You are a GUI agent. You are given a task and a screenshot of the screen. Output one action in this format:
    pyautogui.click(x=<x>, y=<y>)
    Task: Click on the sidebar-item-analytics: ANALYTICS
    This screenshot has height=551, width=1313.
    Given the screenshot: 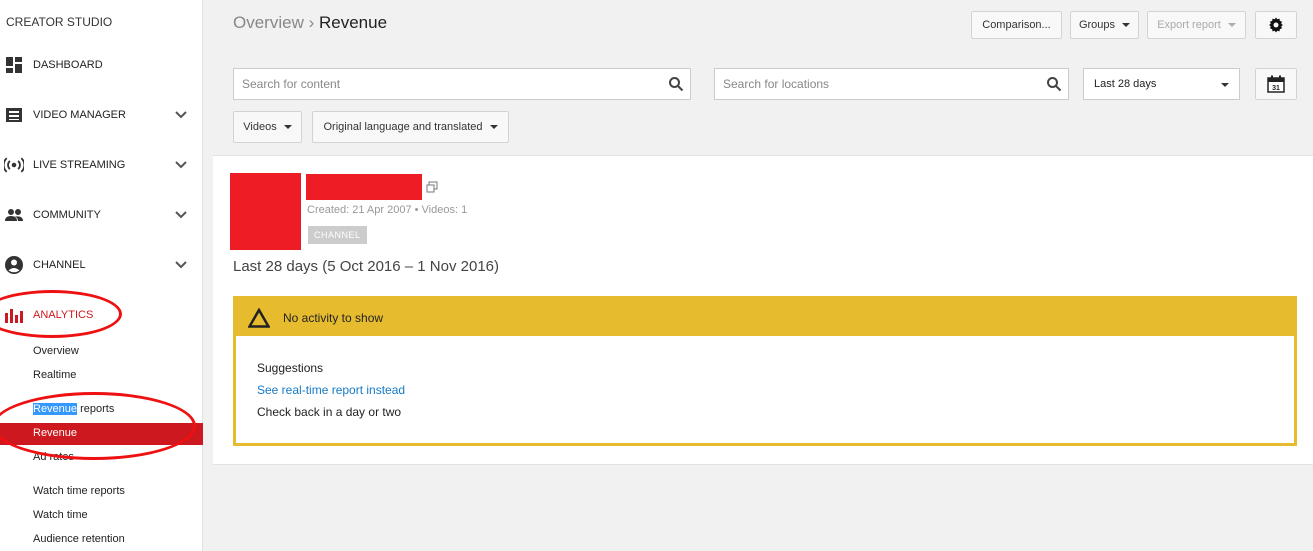 What is the action you would take?
    pyautogui.click(x=101, y=315)
    